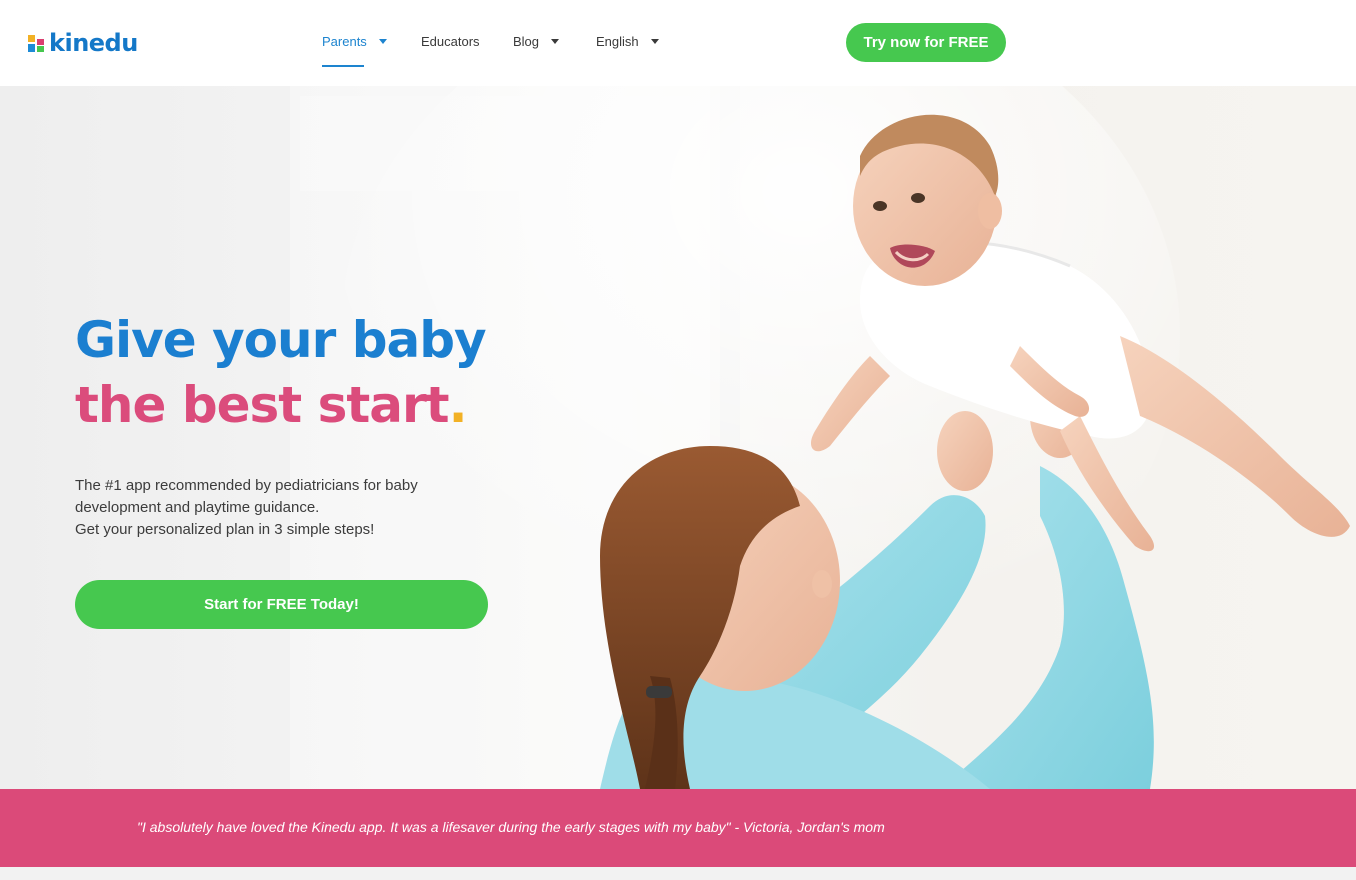 The height and width of the screenshot is (880, 1356). I want to click on nav-item-language: English, so click(627, 49).